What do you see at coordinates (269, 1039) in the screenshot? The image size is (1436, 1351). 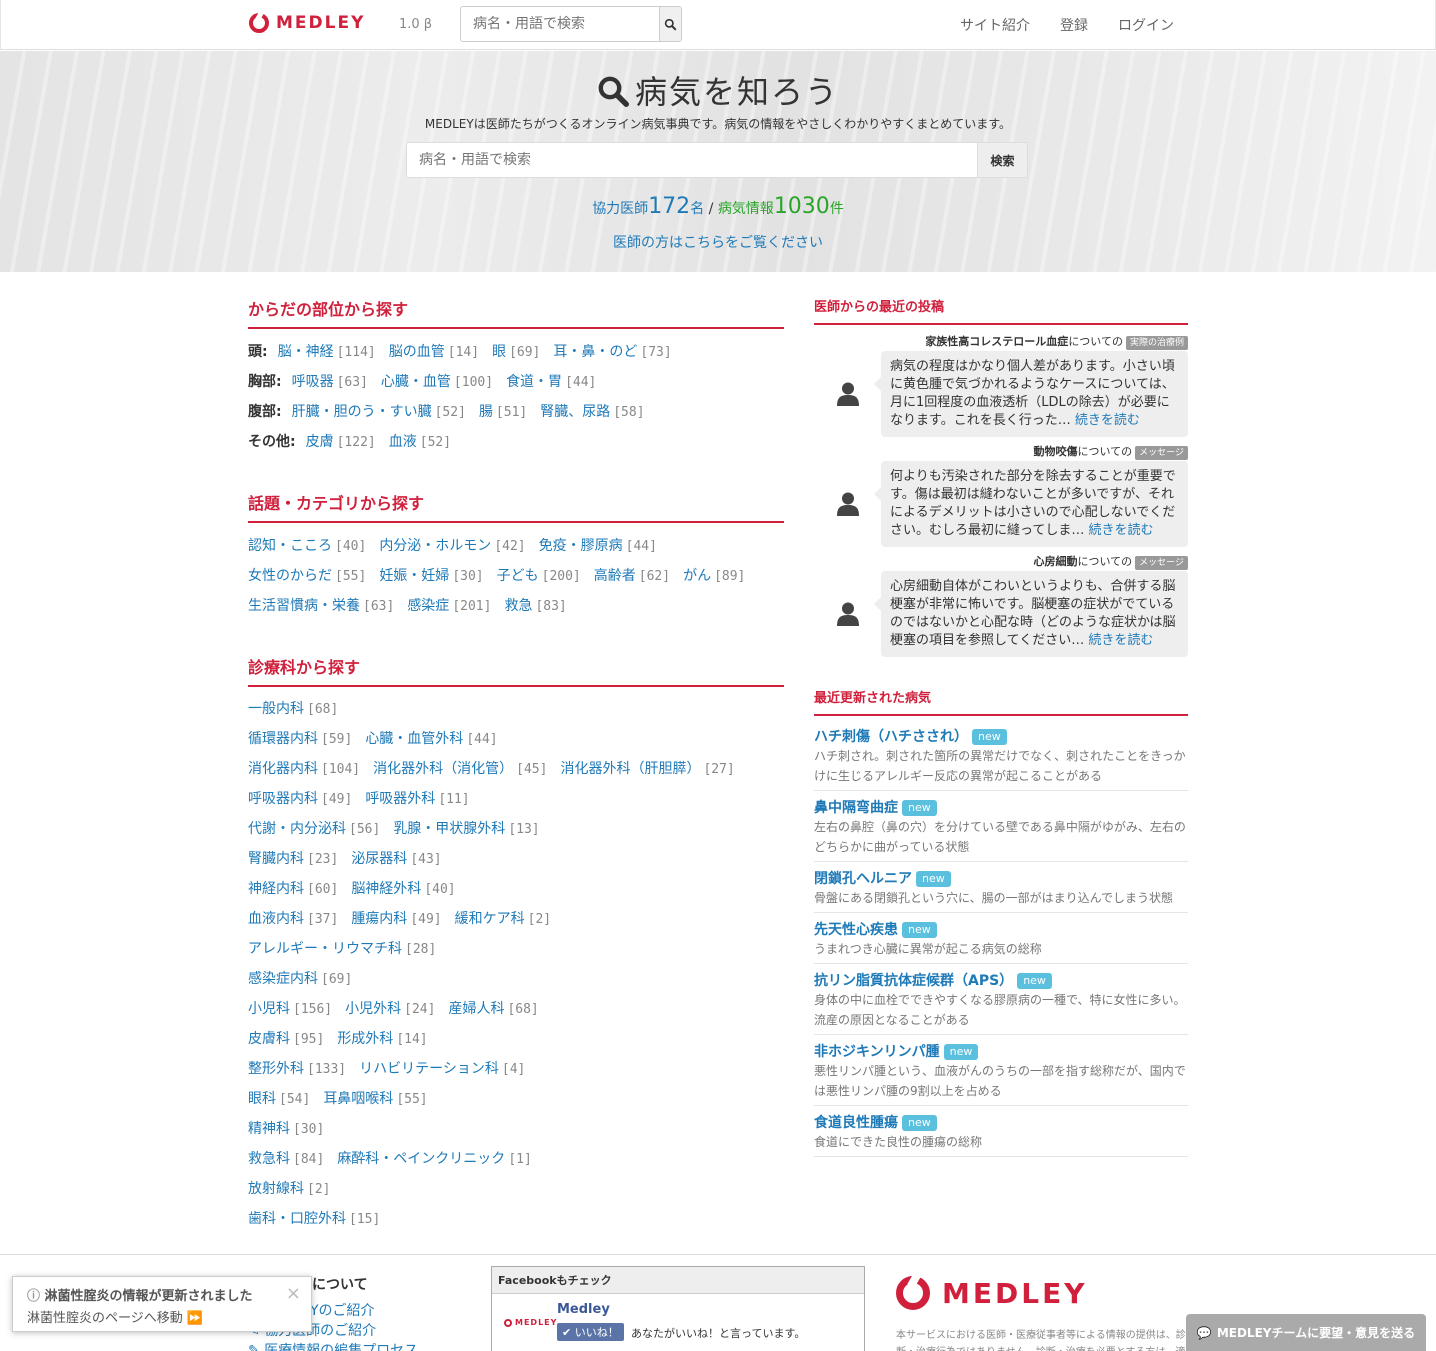 I see `browse-link: 皮膚科` at bounding box center [269, 1039].